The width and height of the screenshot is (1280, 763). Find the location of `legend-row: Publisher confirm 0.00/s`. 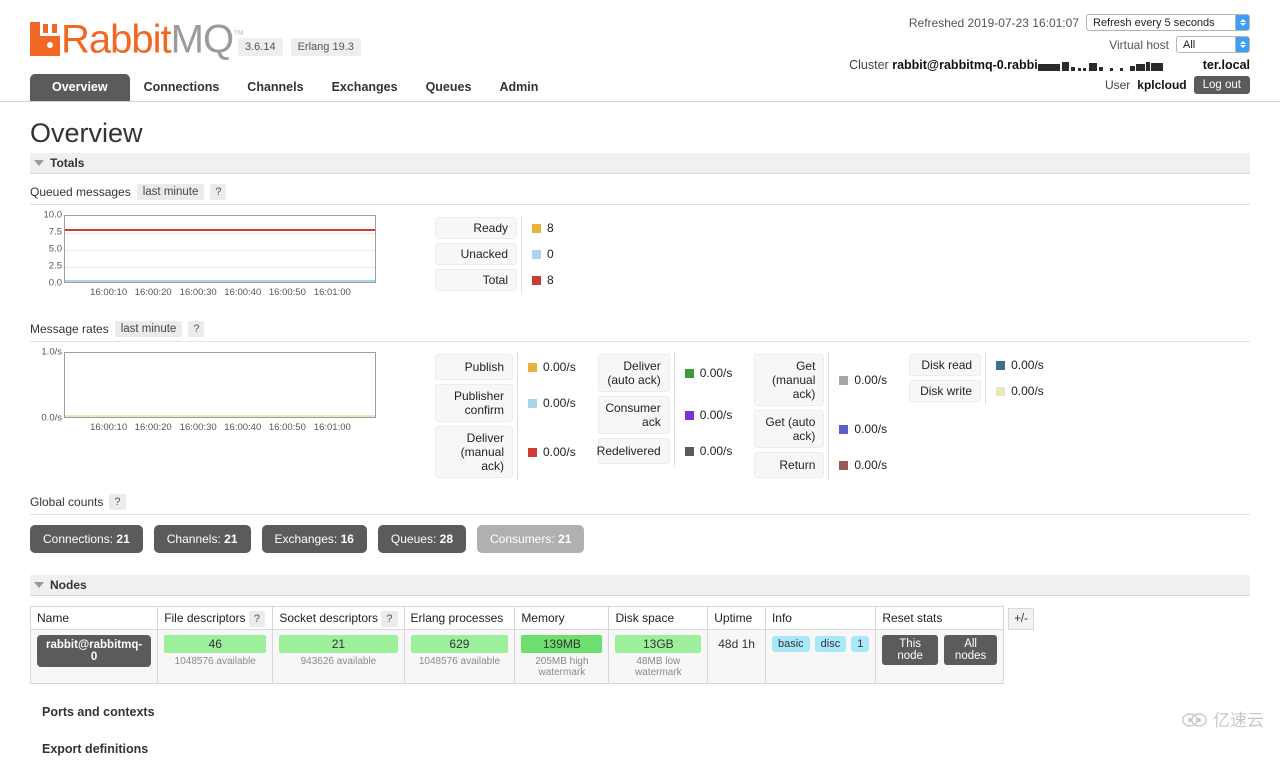

legend-row: Publisher confirm 0.00/s is located at coordinates (505, 403).